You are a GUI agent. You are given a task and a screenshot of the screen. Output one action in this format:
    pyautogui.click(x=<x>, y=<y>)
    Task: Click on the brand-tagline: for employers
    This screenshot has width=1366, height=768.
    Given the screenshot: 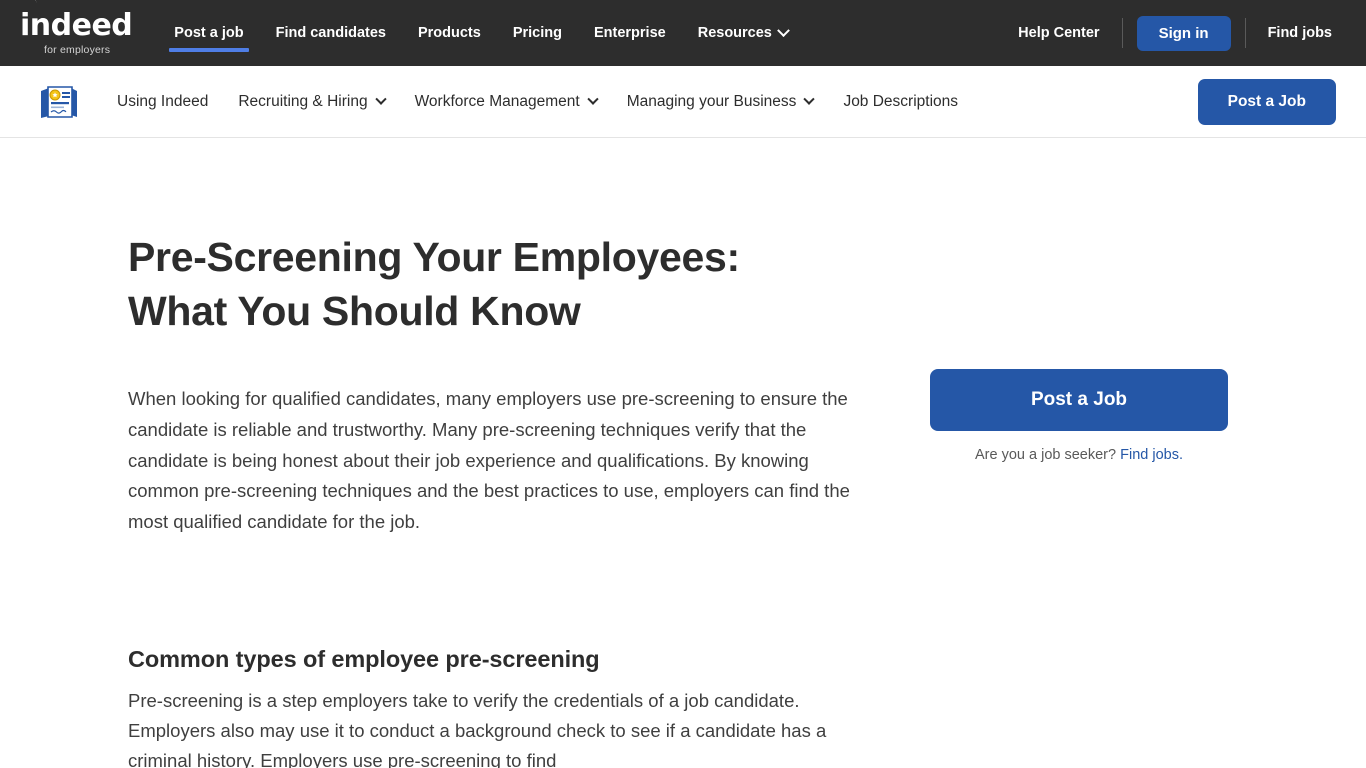 What is the action you would take?
    pyautogui.click(x=77, y=49)
    